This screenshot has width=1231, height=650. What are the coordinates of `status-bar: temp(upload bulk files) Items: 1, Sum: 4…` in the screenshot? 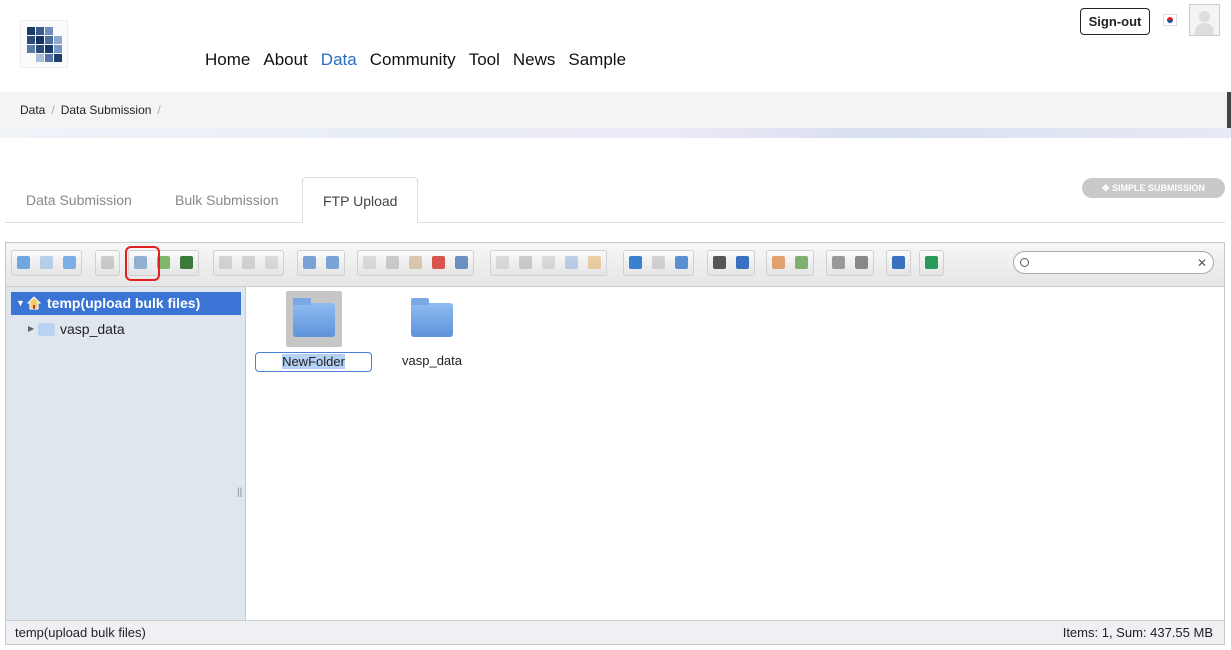 It's located at (615, 632).